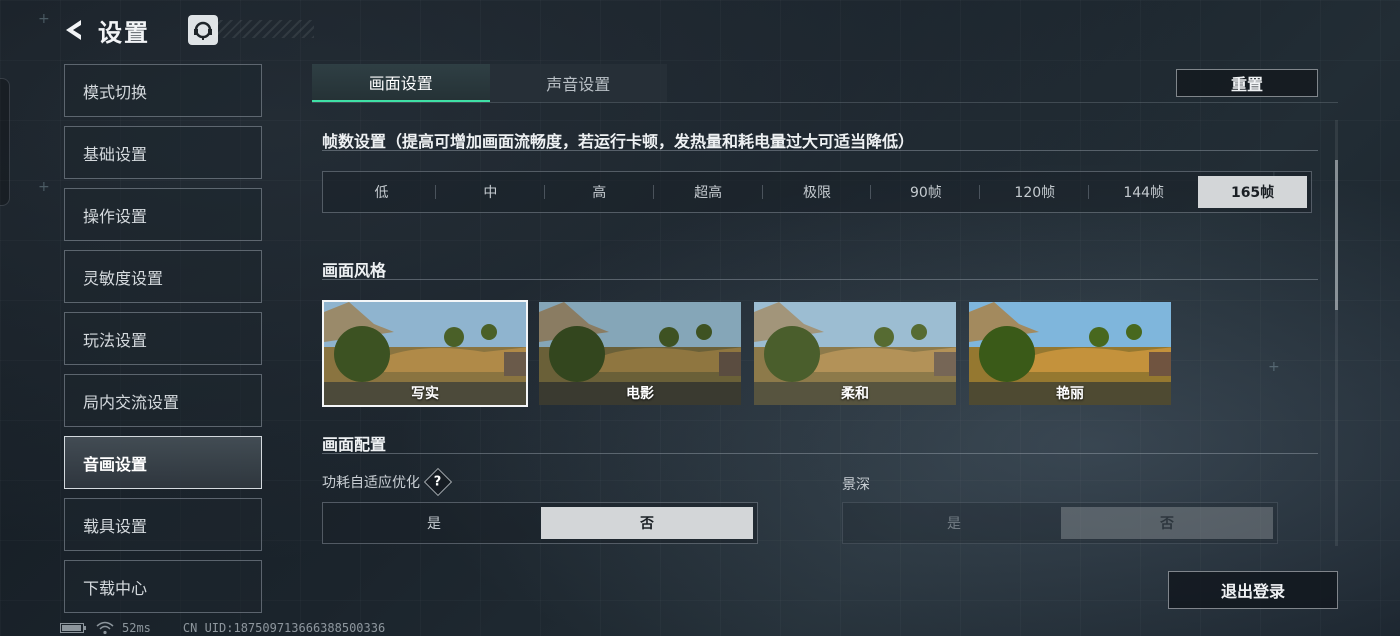 Image resolution: width=1400 pixels, height=636 pixels. What do you see at coordinates (640, 394) in the screenshot?
I see `style-option-label: 电影` at bounding box center [640, 394].